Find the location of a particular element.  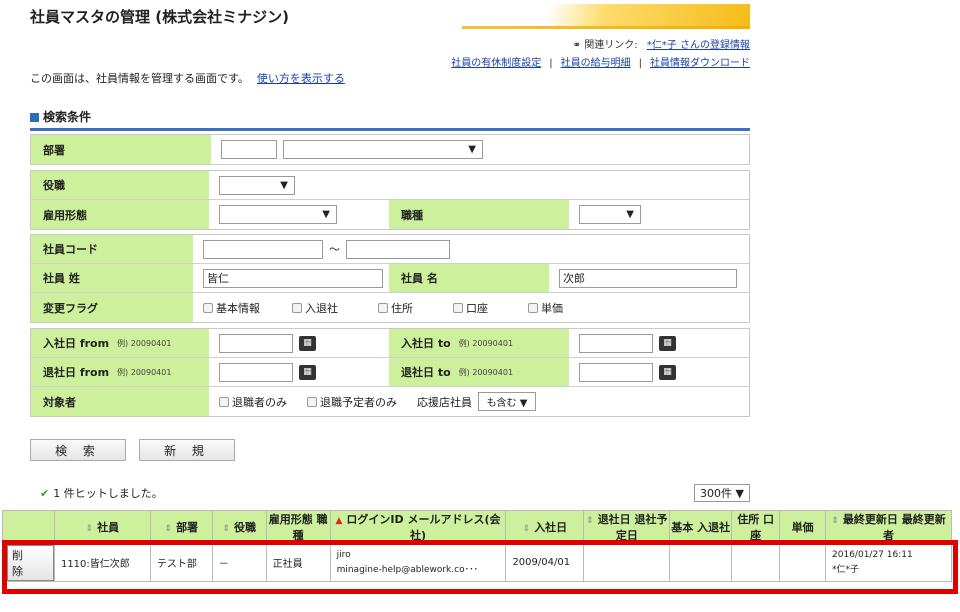

check-icon: ✔ is located at coordinates (45, 493).